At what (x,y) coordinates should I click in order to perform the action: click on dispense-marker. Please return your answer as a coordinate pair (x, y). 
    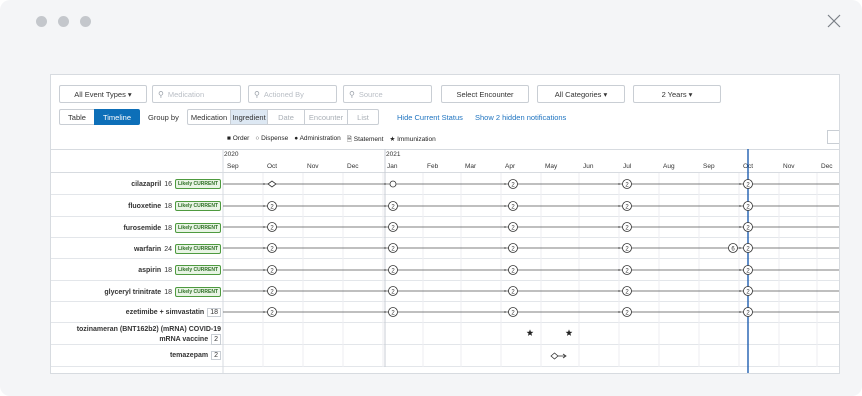
    Looking at the image, I should click on (393, 184).